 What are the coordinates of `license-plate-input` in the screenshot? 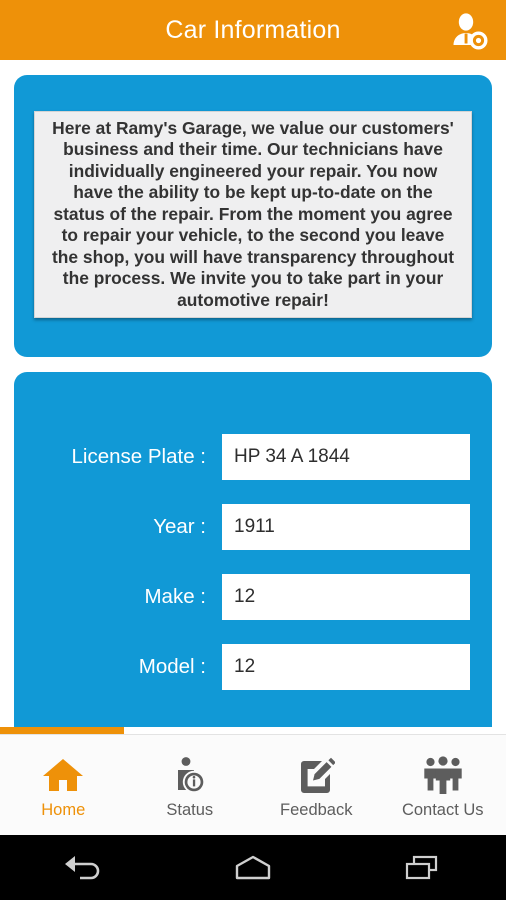 It's located at (346, 457).